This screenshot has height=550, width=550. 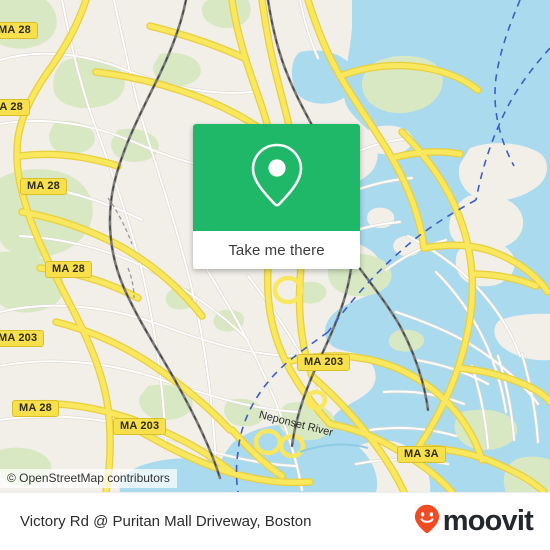 I want to click on card-action-area: Take me there, so click(x=276, y=250).